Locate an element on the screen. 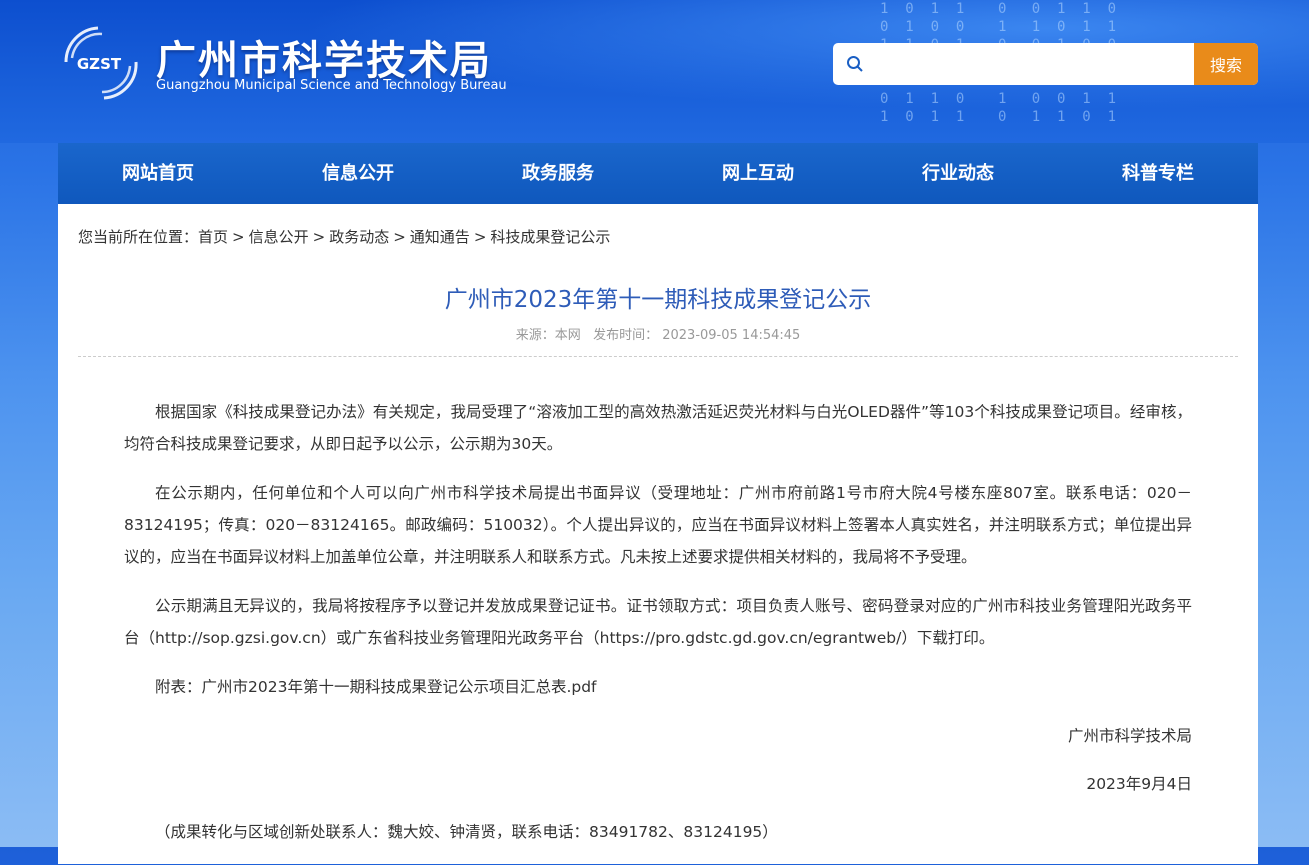  breadcrumb: 您当前所在位置：首页 > 信息公开 > 政务动态 > 通知通告 > 科技成果登记公示 is located at coordinates (346, 236).